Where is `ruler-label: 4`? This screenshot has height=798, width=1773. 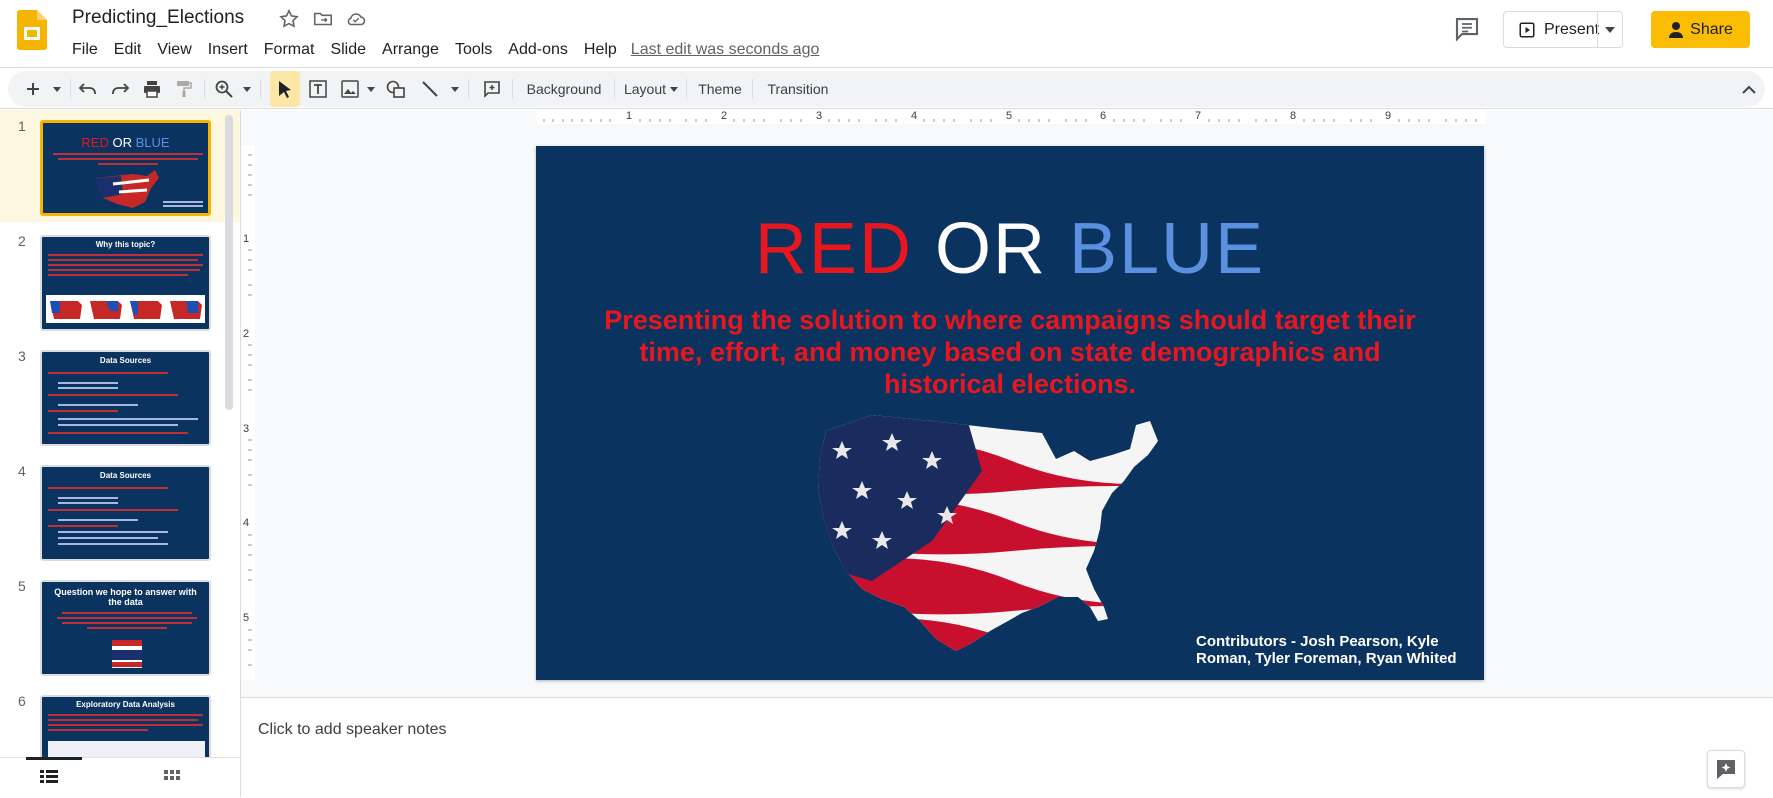
ruler-label: 4 is located at coordinates (914, 116).